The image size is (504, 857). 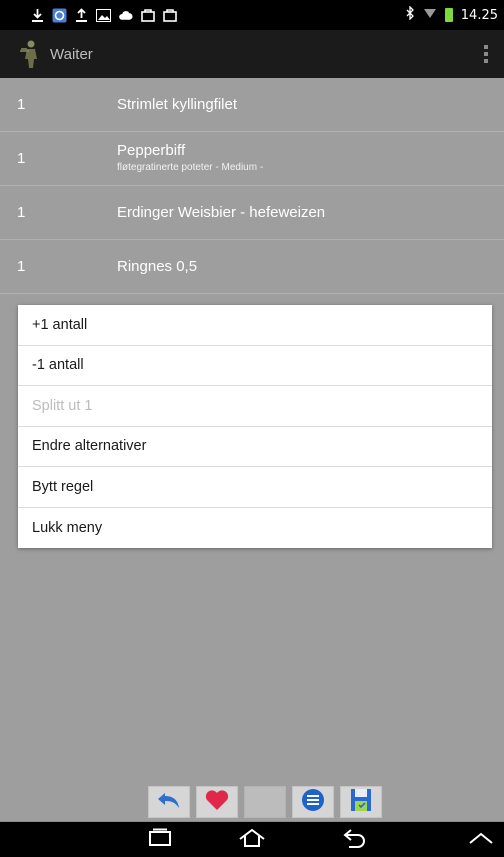 I want to click on action-bar: Waiter, so click(x=252, y=54).